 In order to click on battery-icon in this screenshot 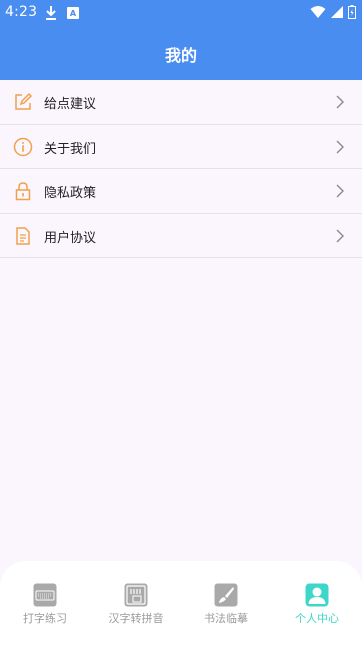, I will do `click(352, 12)`.